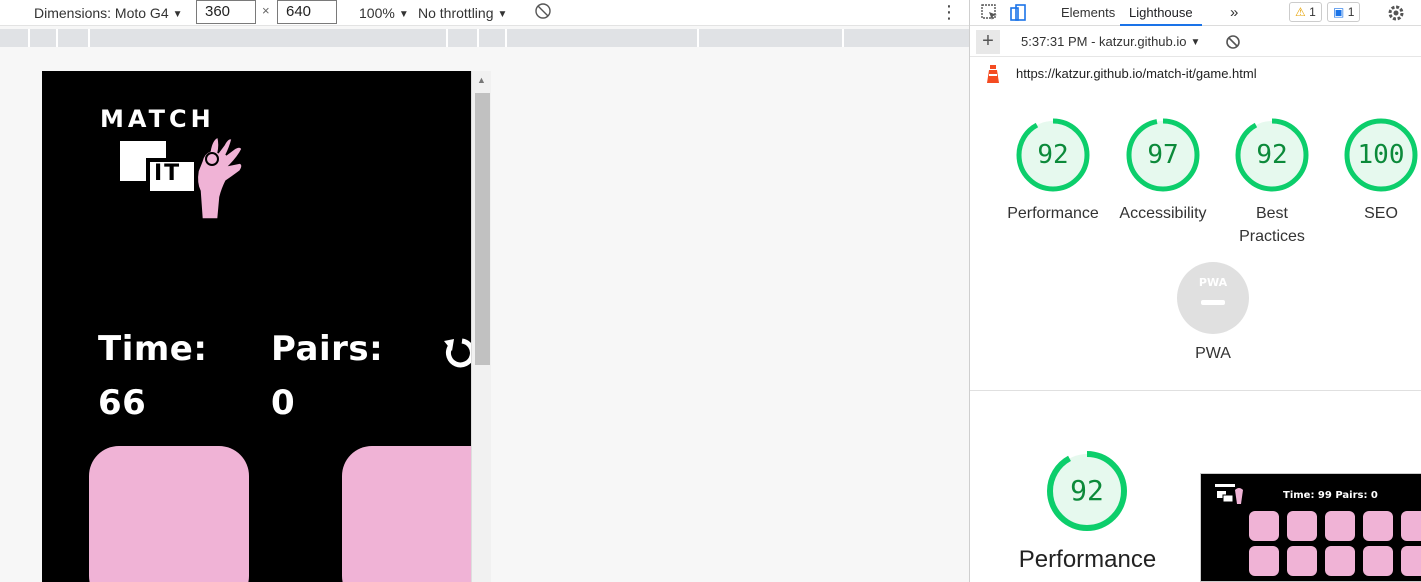 The height and width of the screenshot is (582, 1421). I want to click on hand-icon, so click(219, 178).